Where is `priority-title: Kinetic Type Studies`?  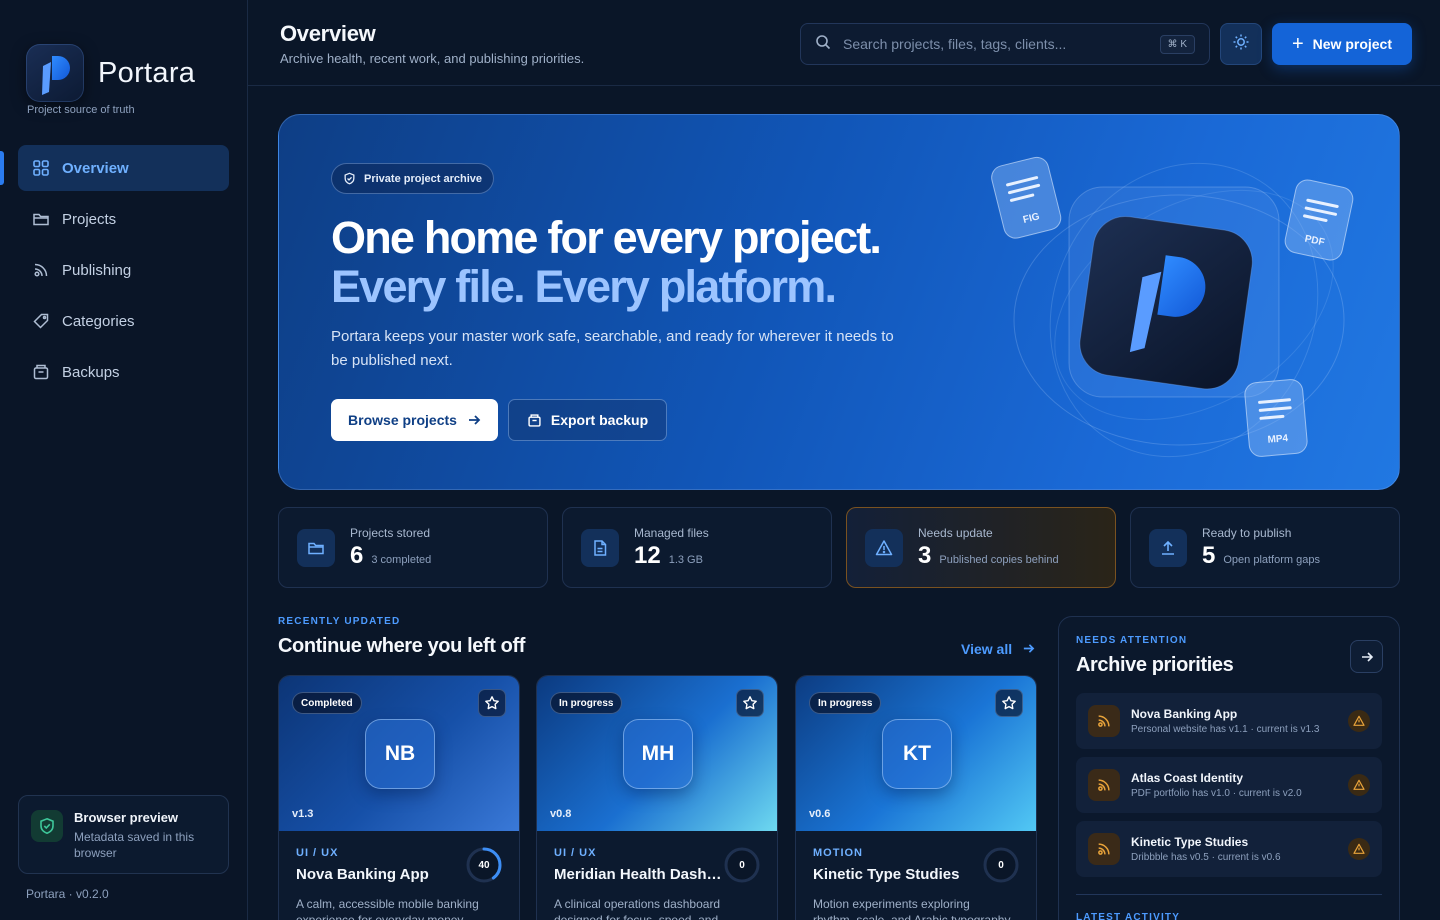
priority-title: Kinetic Type Studies is located at coordinates (1190, 842).